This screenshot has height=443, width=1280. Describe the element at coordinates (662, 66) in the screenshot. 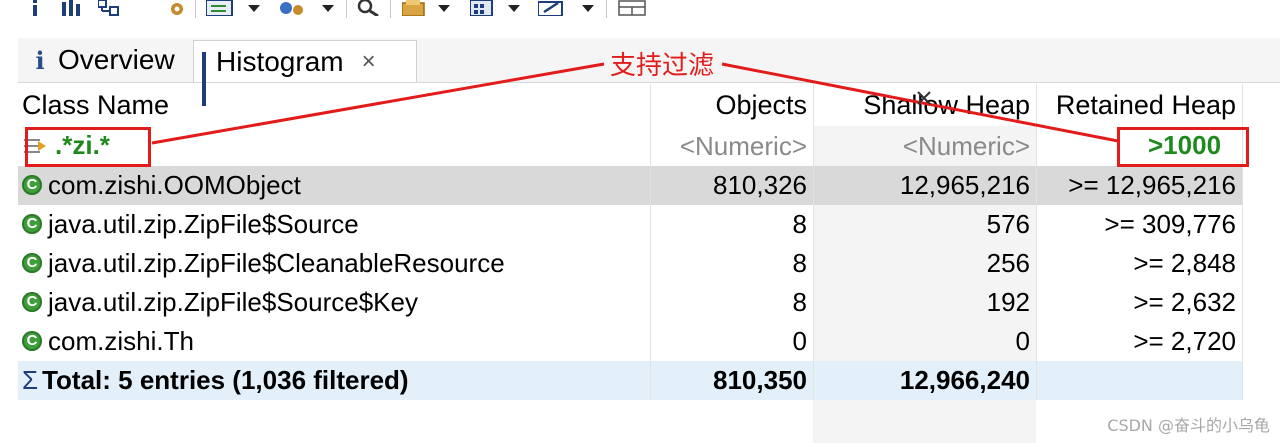

I see `annotation-callout: 支持过滤` at that location.